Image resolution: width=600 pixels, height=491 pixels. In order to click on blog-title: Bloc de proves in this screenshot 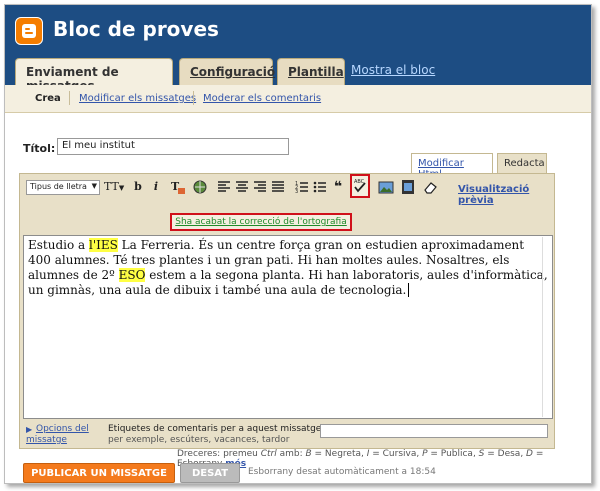, I will do `click(136, 29)`.